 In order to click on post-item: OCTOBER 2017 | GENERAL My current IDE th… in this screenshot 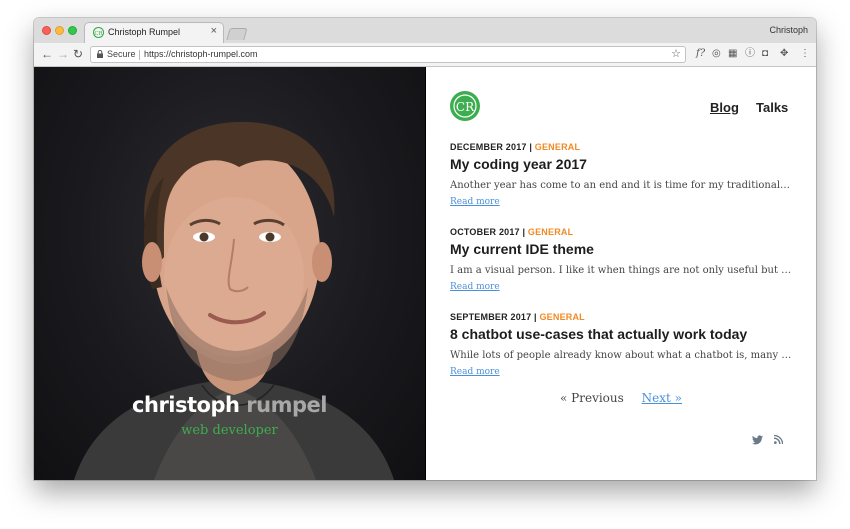, I will do `click(622, 260)`.